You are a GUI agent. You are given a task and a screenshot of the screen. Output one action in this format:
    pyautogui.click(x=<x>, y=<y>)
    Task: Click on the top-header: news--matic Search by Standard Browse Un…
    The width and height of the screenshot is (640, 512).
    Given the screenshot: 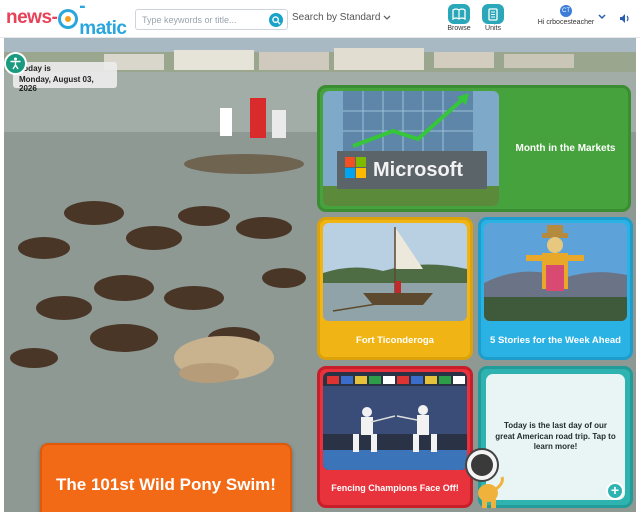 What is the action you would take?
    pyautogui.click(x=320, y=19)
    